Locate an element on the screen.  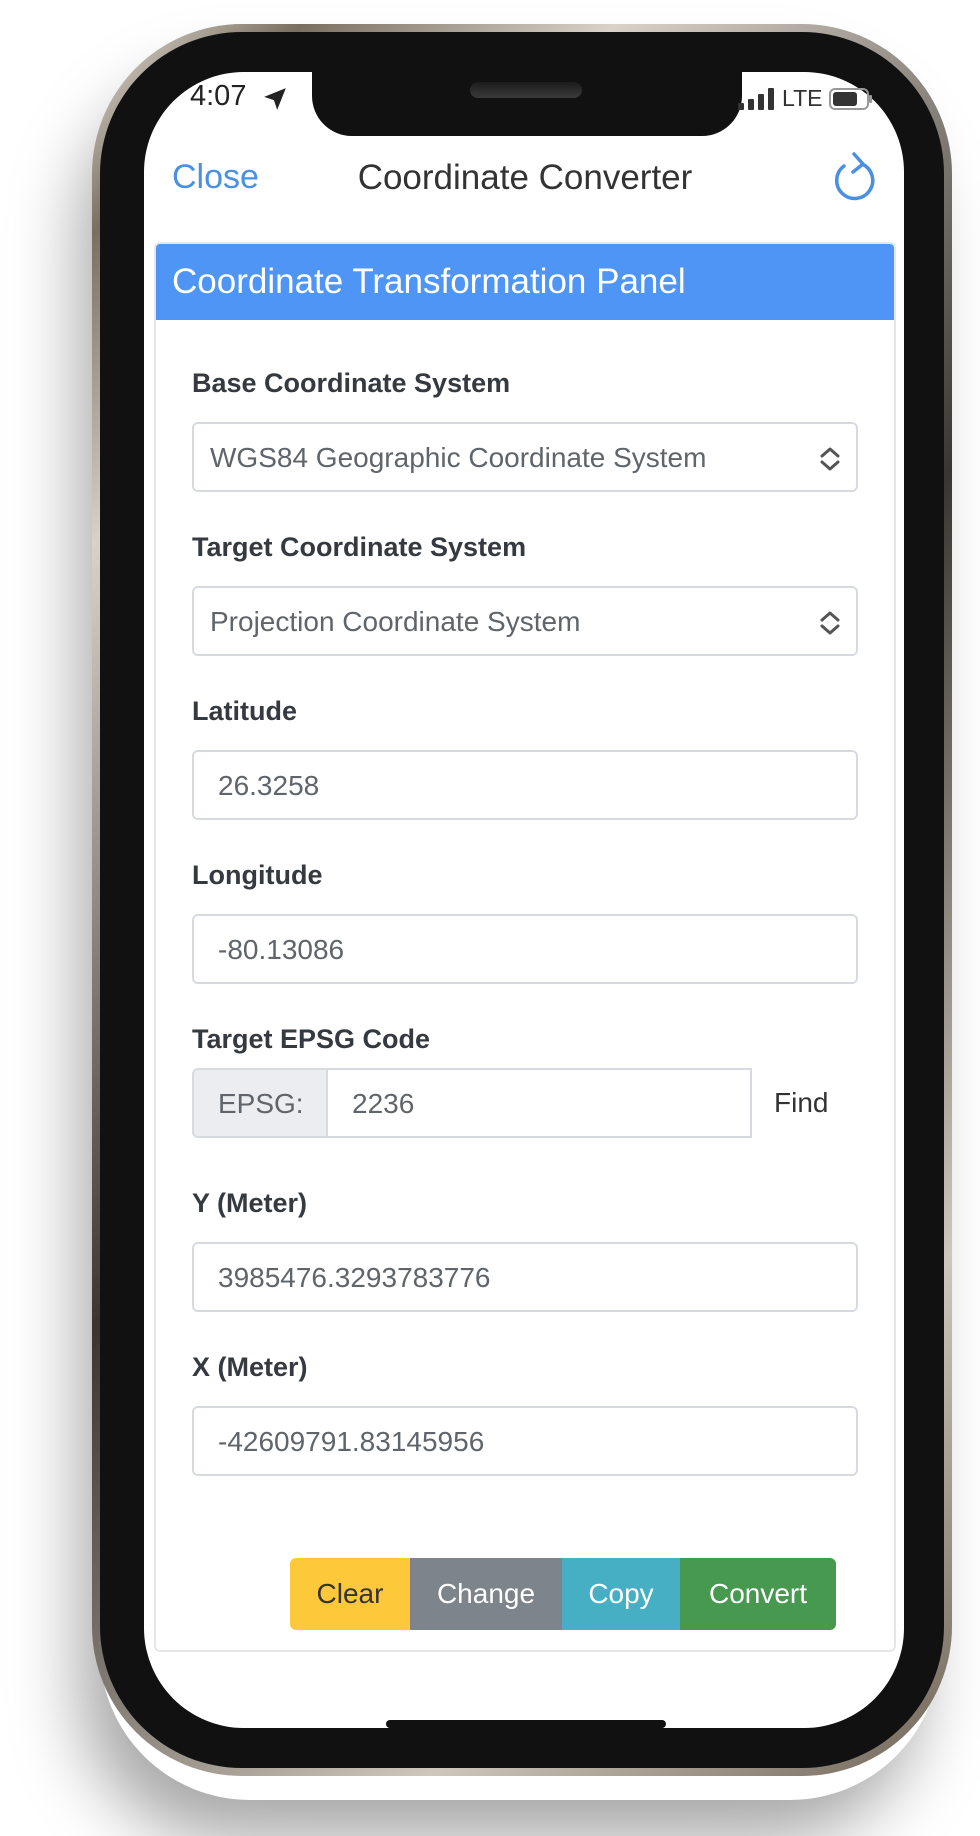
panel-title: Coordinate Transformation Panel is located at coordinates (429, 281).